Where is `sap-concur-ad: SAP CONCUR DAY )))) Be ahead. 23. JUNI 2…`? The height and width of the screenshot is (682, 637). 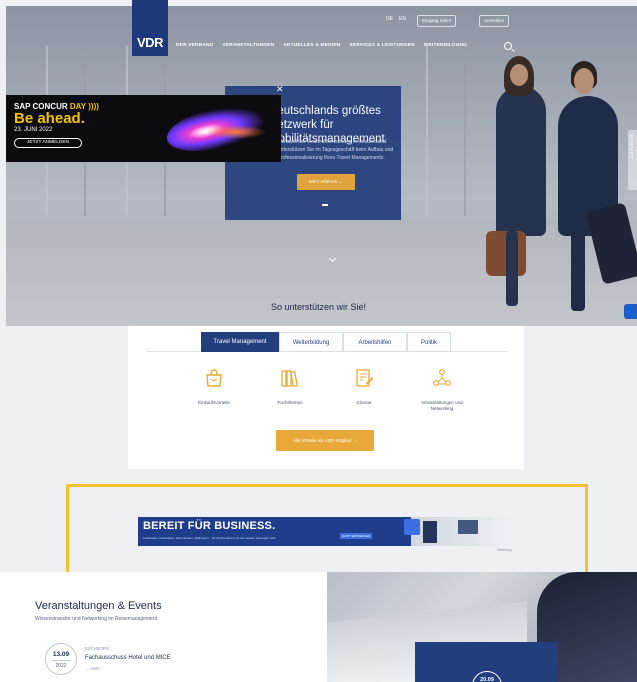 sap-concur-ad: SAP CONCUR DAY )))) Be ahead. 23. JUNI 2… is located at coordinates (143, 128).